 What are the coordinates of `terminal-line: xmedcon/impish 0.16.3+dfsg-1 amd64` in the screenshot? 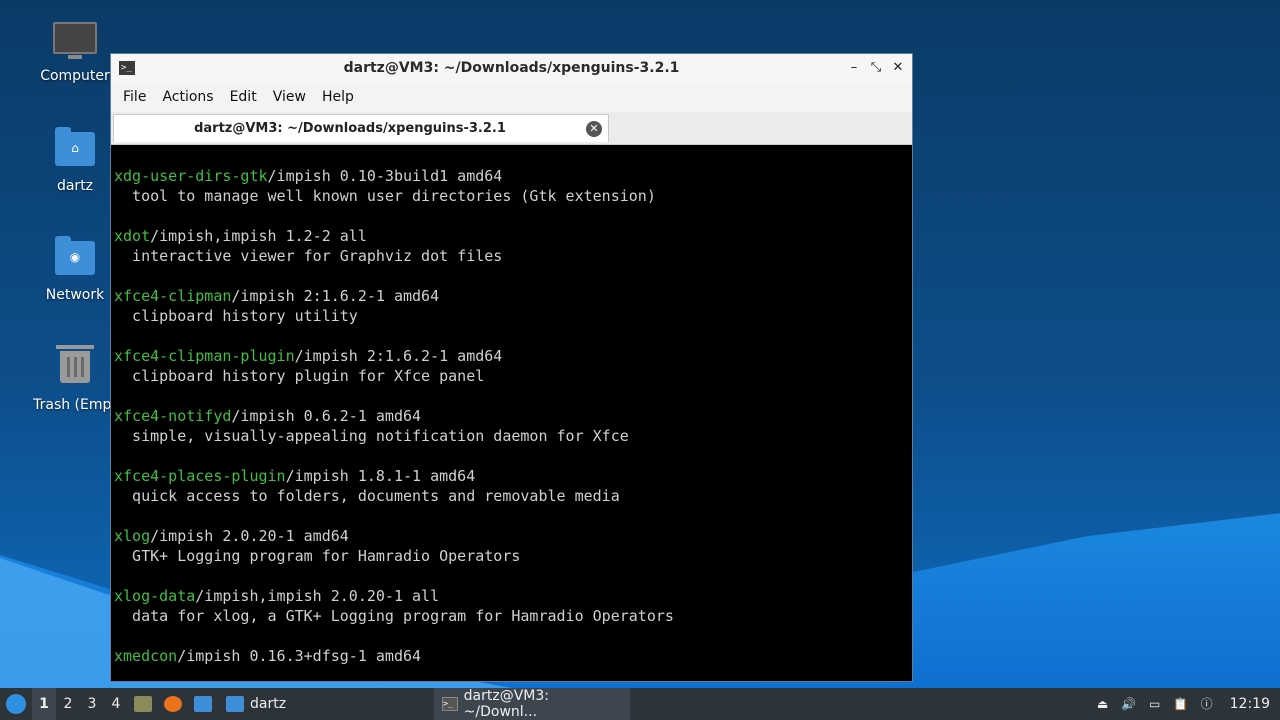 It's located at (512, 656).